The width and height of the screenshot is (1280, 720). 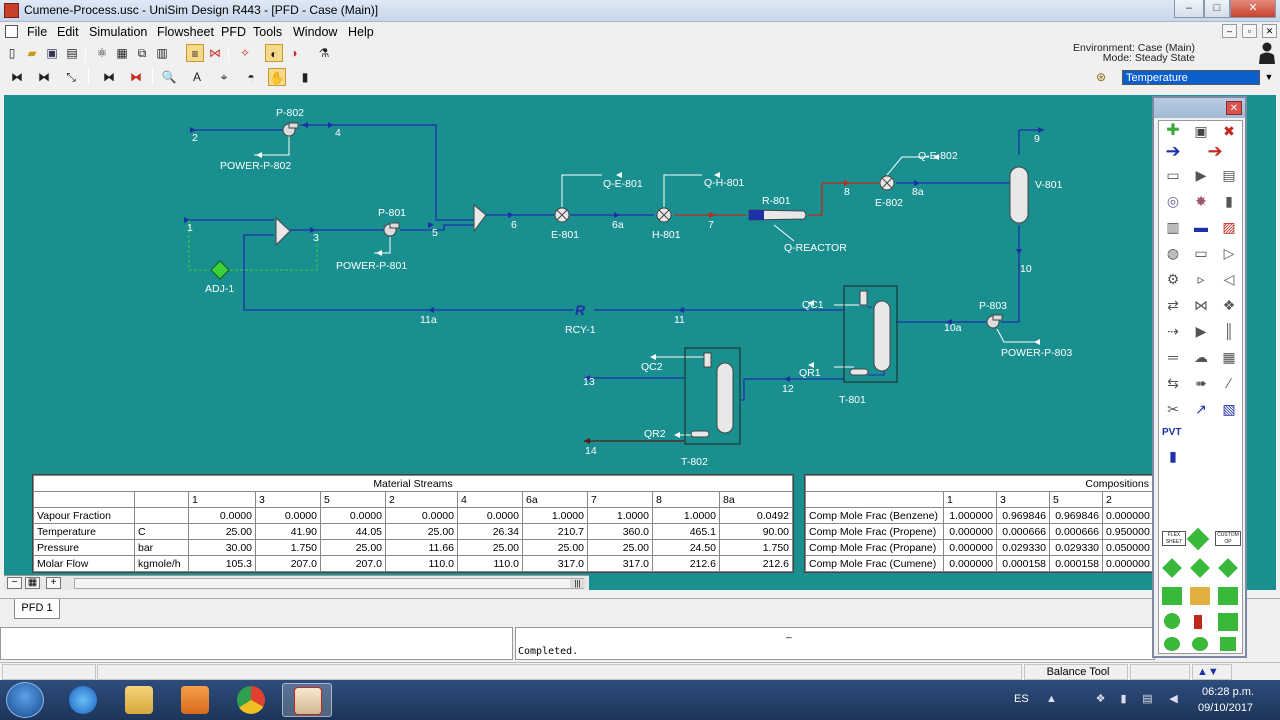 I want to click on pump-p802, so click(x=290, y=129).